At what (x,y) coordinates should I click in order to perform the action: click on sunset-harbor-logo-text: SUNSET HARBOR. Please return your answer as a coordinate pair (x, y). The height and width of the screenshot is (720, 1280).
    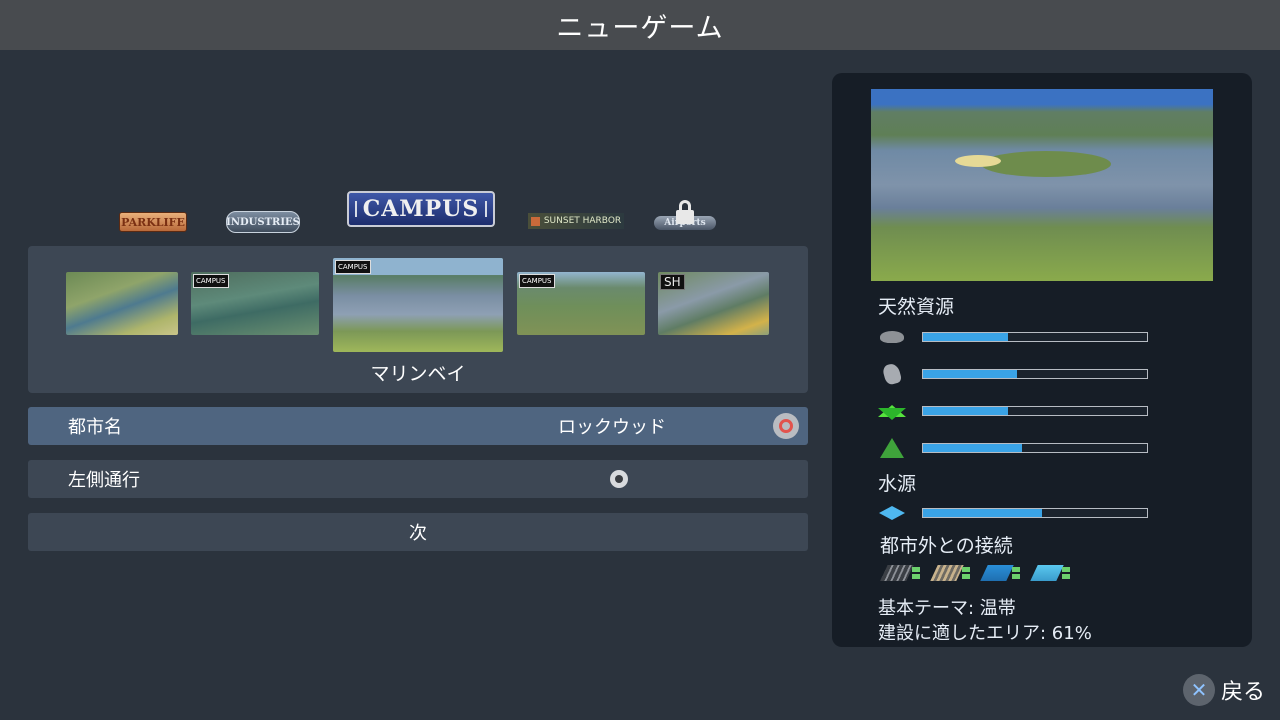
    Looking at the image, I should click on (582, 221).